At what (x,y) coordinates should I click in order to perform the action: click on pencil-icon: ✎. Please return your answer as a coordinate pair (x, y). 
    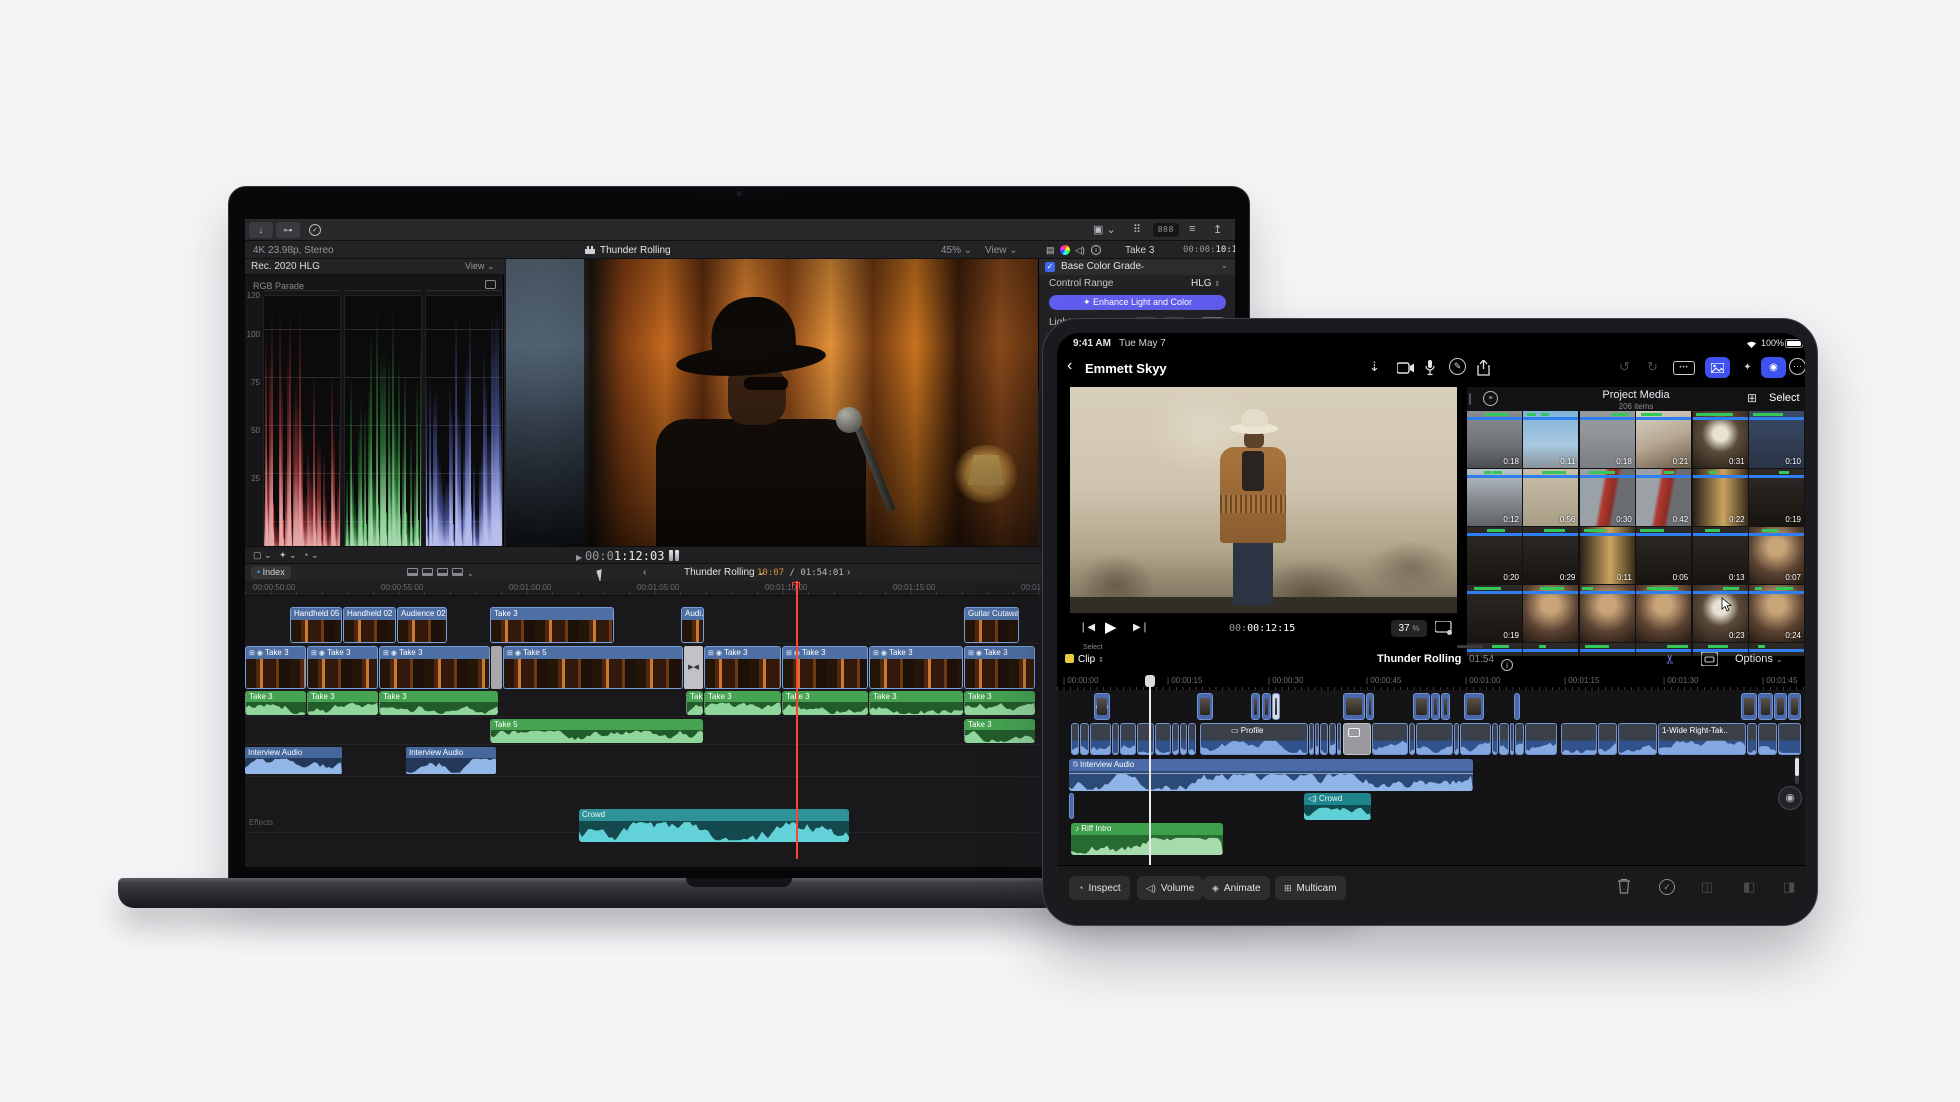
    Looking at the image, I should click on (1457, 366).